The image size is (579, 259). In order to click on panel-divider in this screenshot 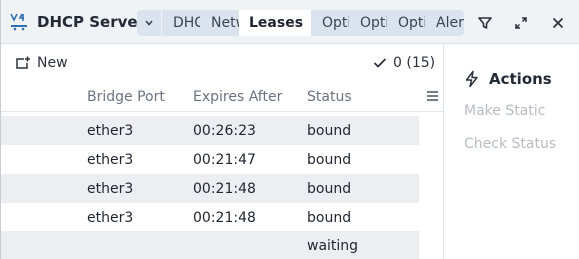, I will do `click(443, 151)`.